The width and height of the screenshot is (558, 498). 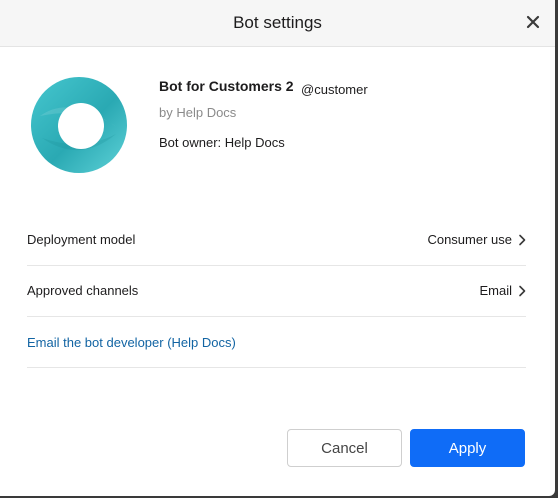 What do you see at coordinates (131, 342) in the screenshot?
I see `email-developer-link: Email the bot developer (Help Docs)` at bounding box center [131, 342].